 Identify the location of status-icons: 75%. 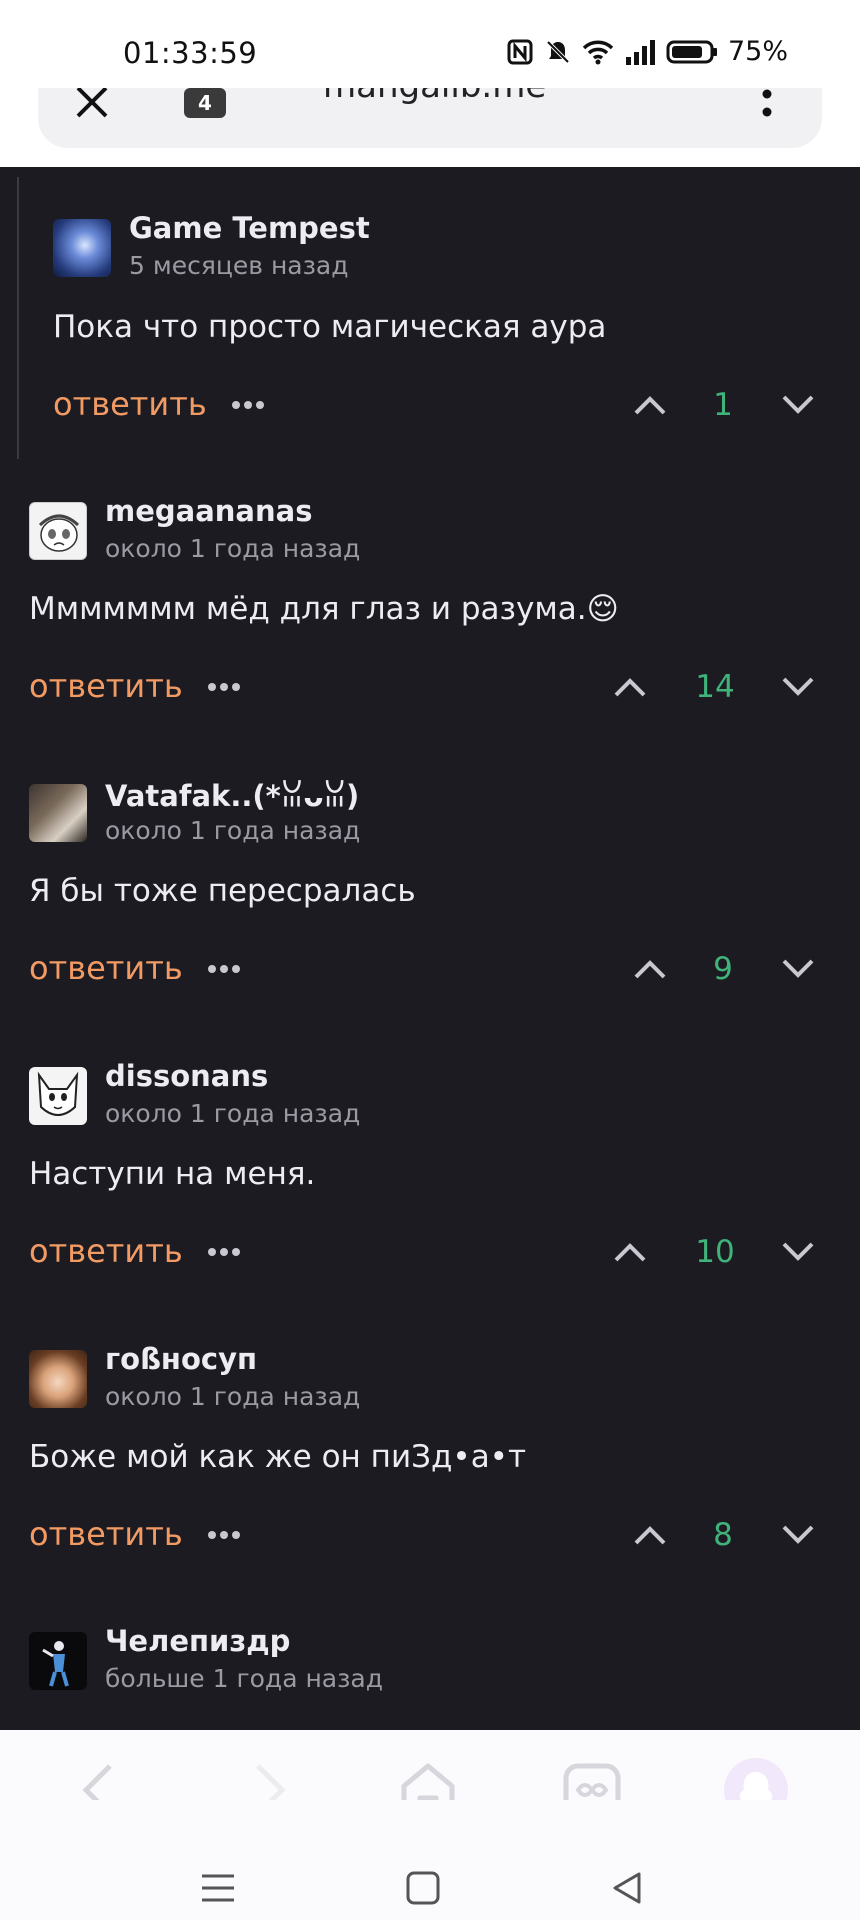
(647, 51).